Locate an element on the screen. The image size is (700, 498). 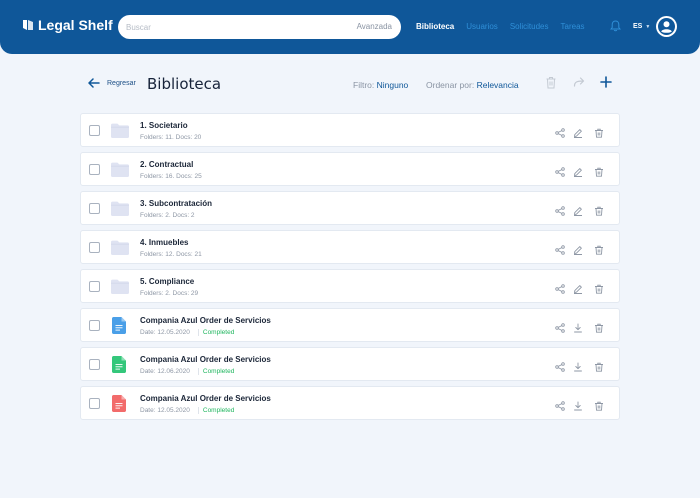
main-nav: Biblioteca Usuarios Solicitudes Tareas is located at coordinates (500, 26).